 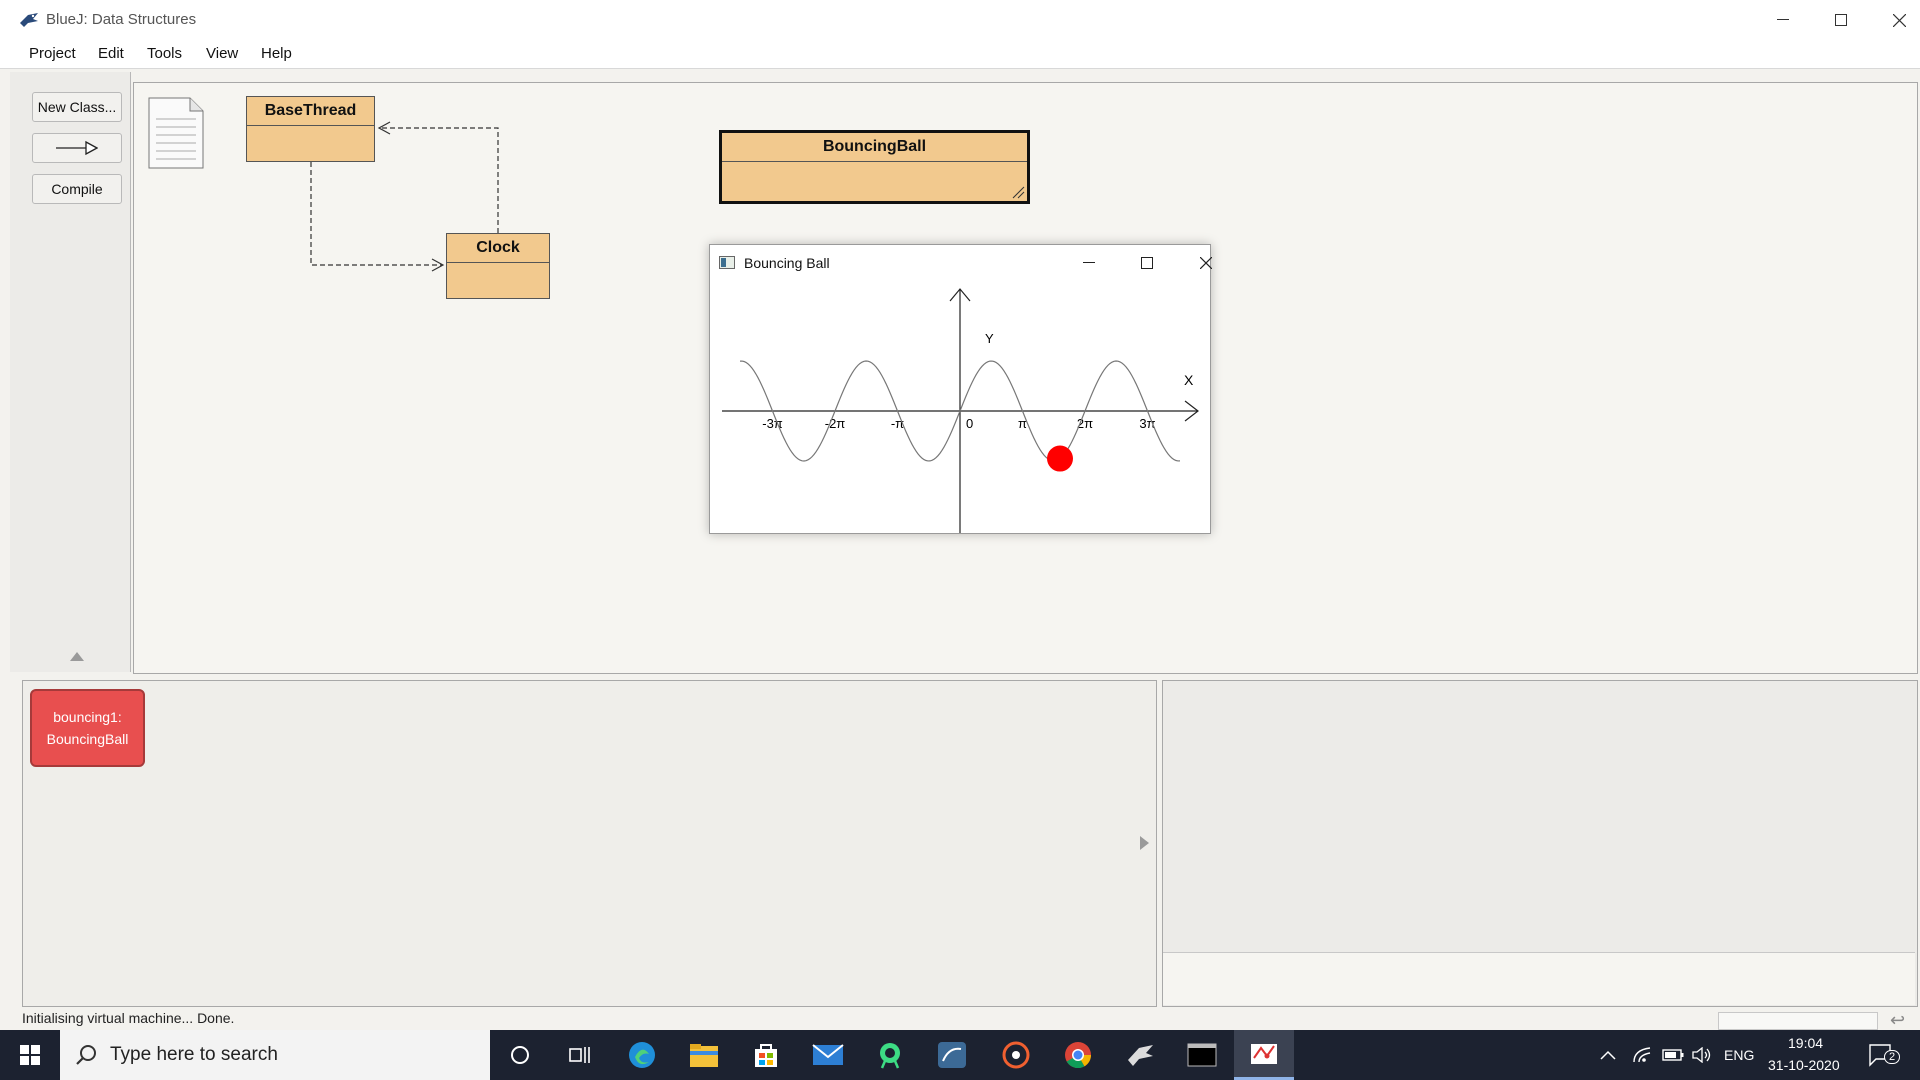 I want to click on envelope-icon, so click(x=828, y=1054).